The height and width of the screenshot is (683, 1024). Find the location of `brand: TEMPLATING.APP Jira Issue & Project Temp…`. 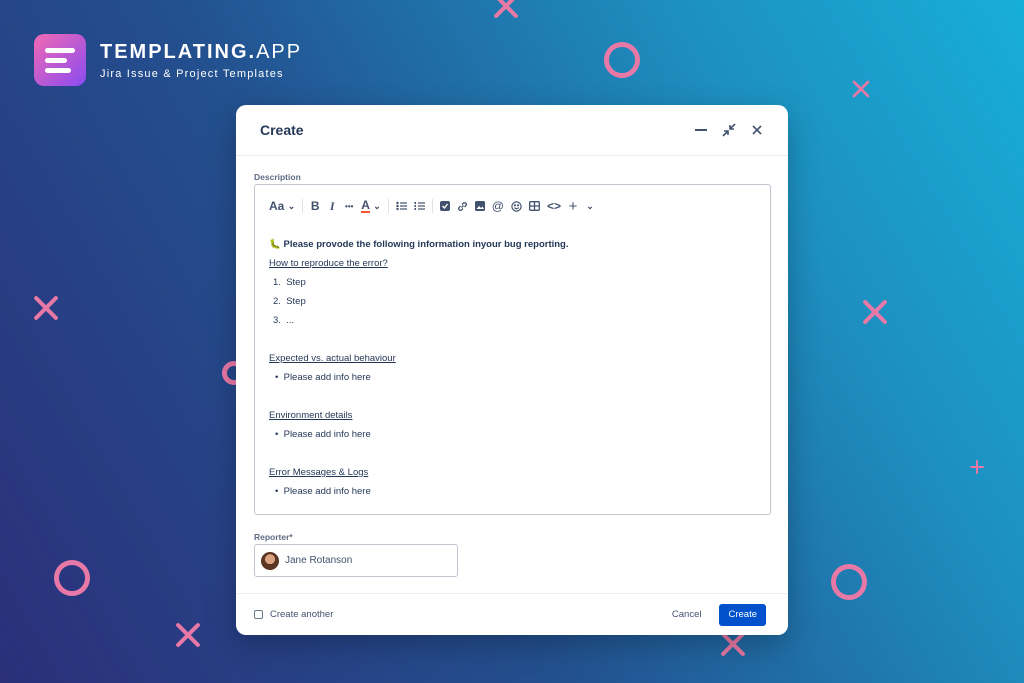

brand: TEMPLATING.APP Jira Issue & Project Temp… is located at coordinates (168, 60).